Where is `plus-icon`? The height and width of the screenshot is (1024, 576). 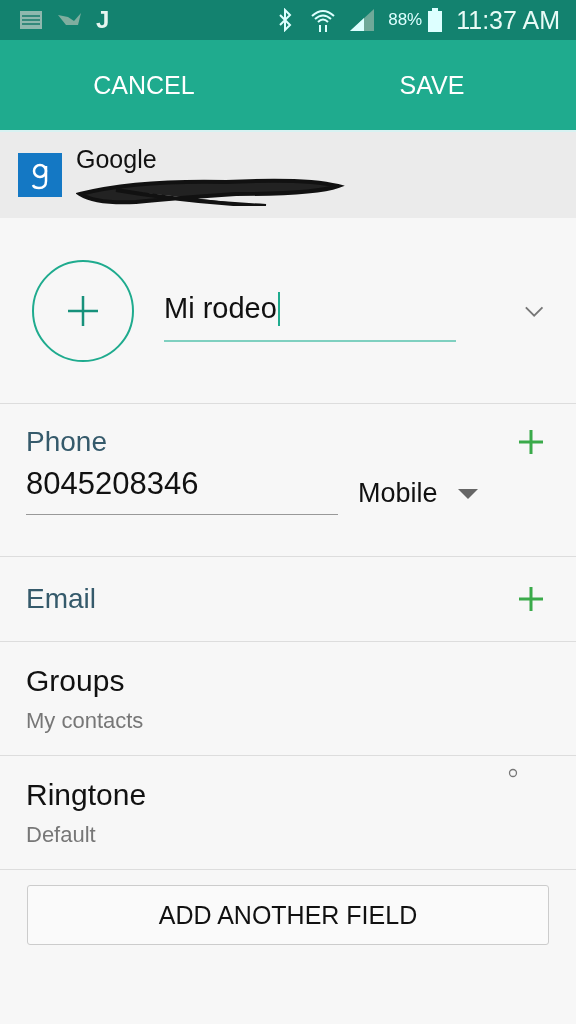
plus-icon is located at coordinates (83, 310).